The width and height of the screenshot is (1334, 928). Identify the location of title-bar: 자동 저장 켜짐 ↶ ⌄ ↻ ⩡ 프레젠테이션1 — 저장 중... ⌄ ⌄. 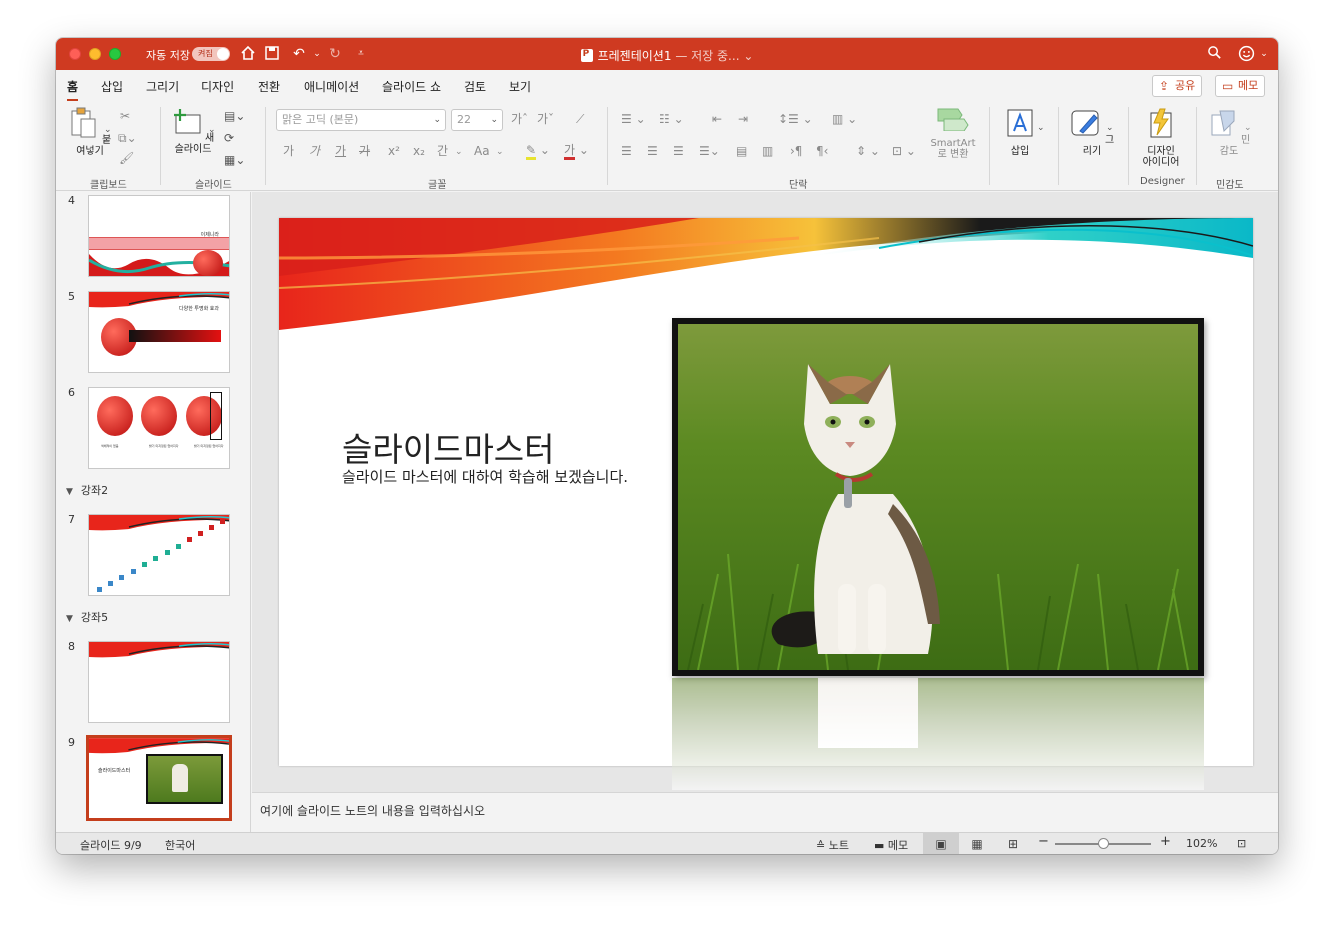
(667, 54).